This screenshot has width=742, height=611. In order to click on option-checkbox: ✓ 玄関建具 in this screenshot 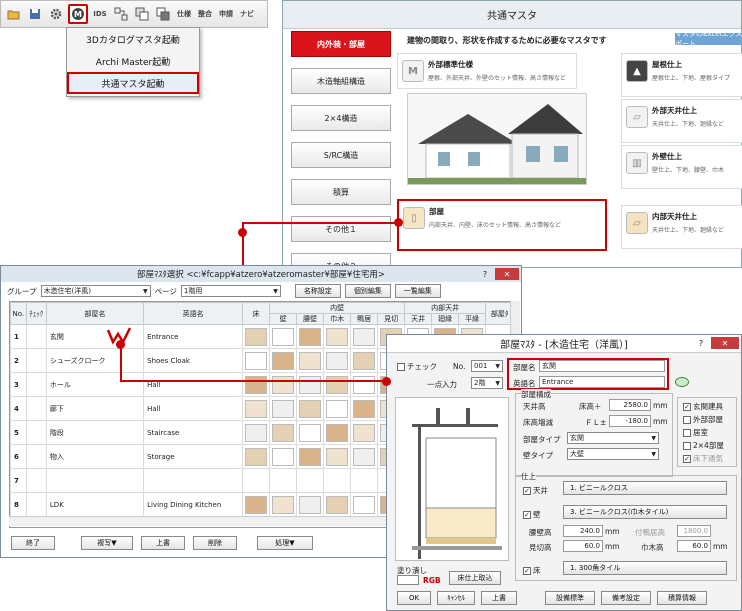, I will do `click(703, 406)`.